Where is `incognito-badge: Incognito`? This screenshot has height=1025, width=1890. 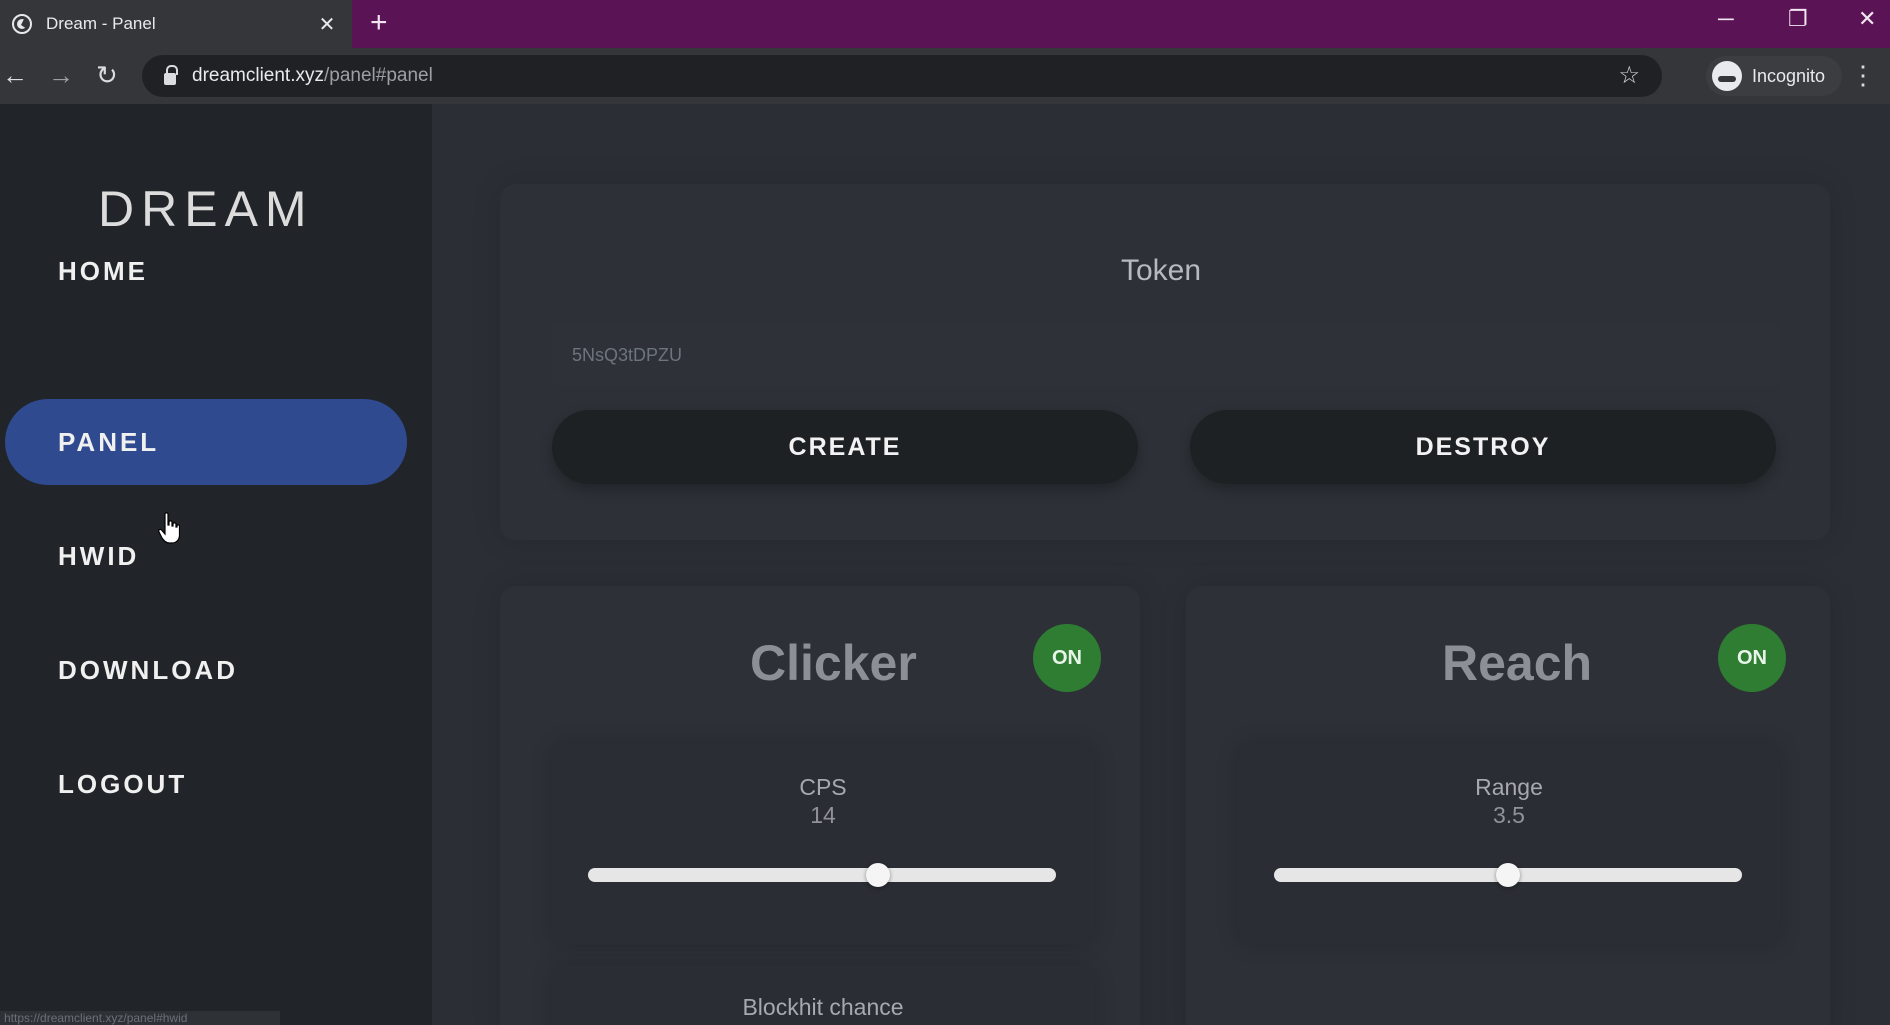 incognito-badge: Incognito is located at coordinates (1774, 76).